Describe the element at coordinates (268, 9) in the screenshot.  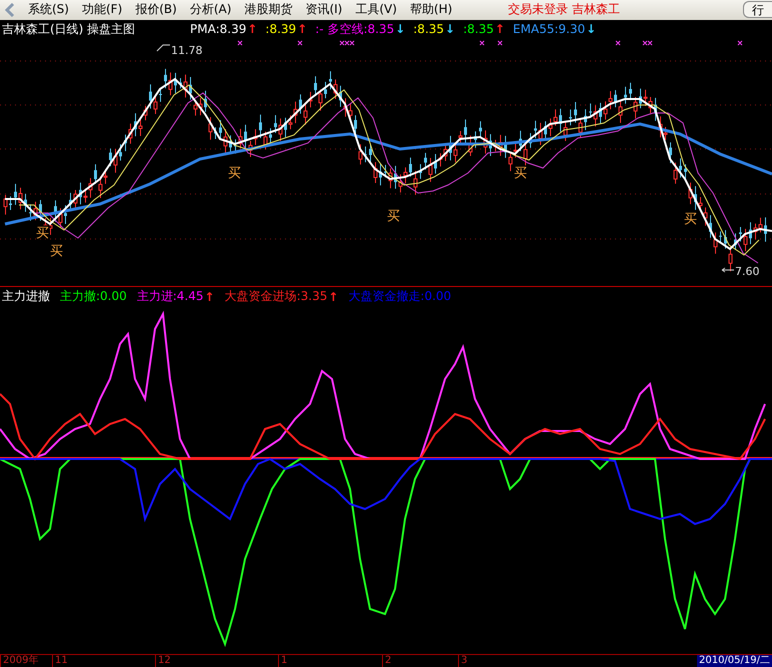
I see `menu-item: 港股期货` at that location.